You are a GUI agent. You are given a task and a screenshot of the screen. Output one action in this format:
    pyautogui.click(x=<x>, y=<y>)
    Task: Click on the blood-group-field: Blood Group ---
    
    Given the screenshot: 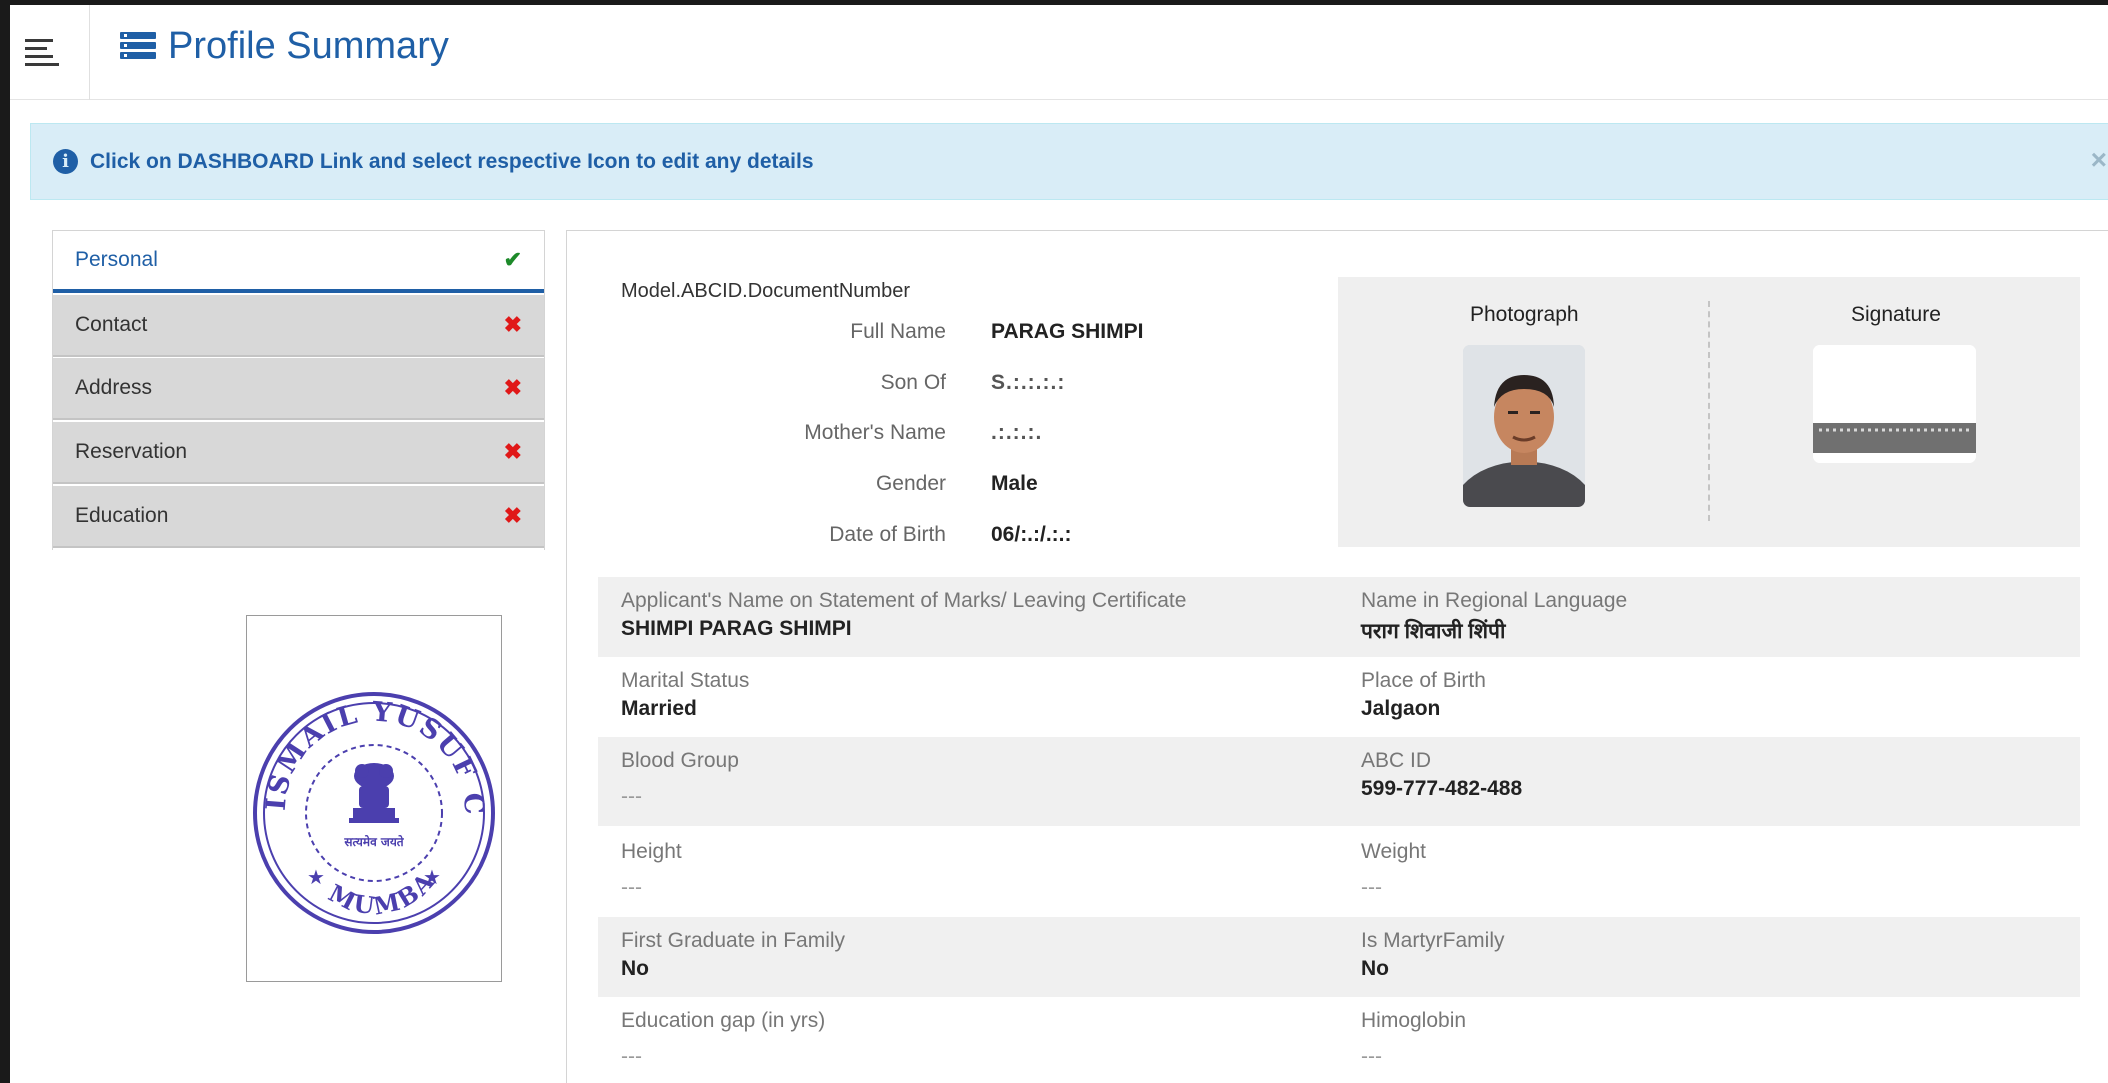 What is the action you would take?
    pyautogui.click(x=680, y=779)
    